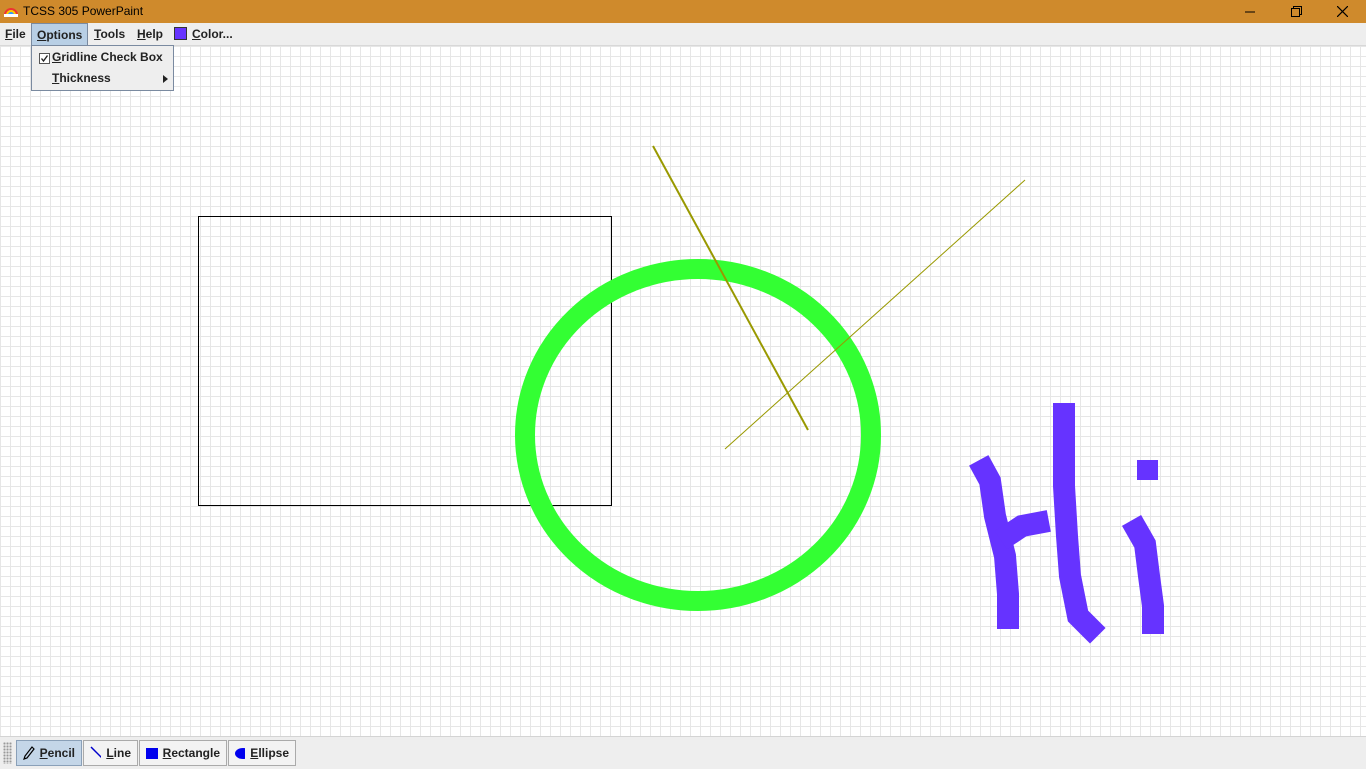 The height and width of the screenshot is (769, 1366). What do you see at coordinates (64, 35) in the screenshot?
I see `menu-options-label: ptions` at bounding box center [64, 35].